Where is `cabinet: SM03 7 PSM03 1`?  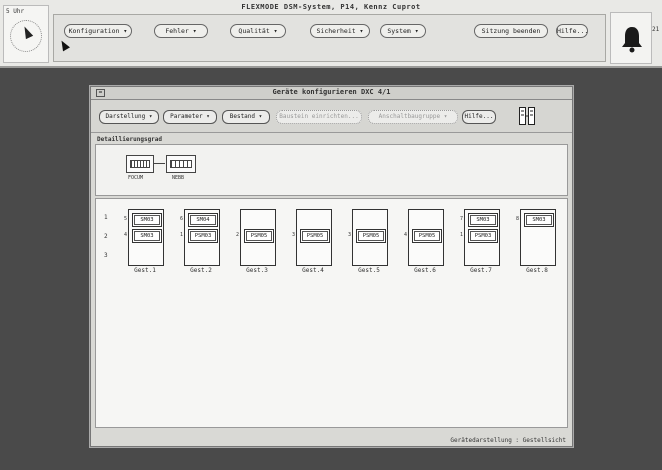 cabinet: SM03 7 PSM03 1 is located at coordinates (480, 237).